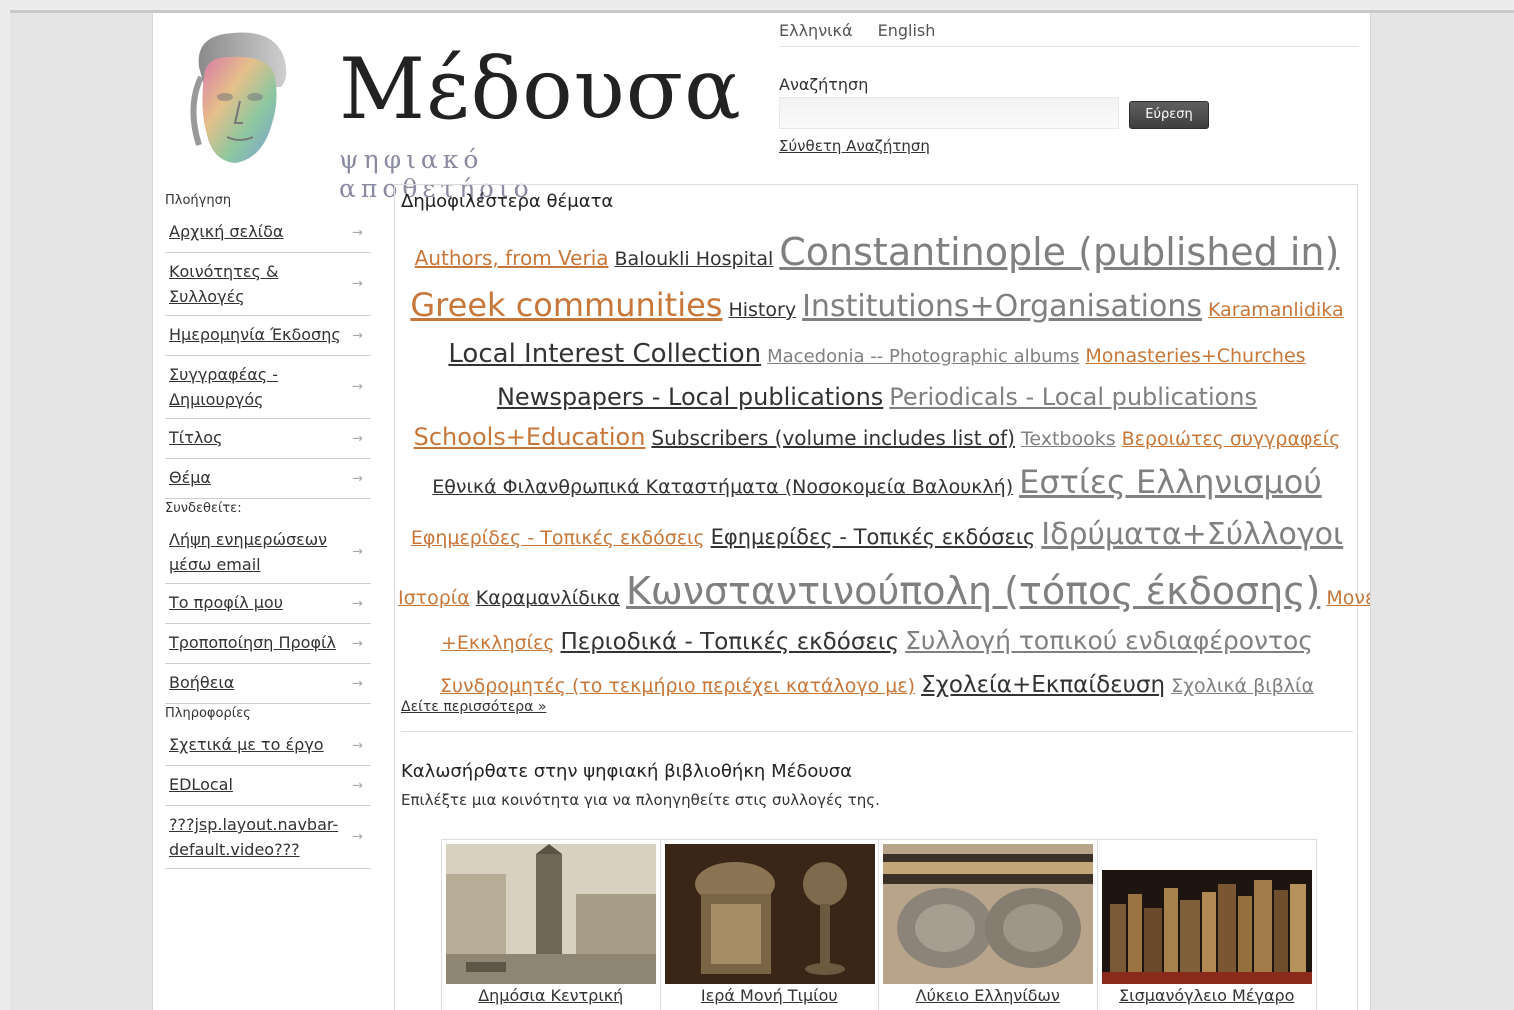  I want to click on tag-link: +Εκκλησίες, so click(498, 643).